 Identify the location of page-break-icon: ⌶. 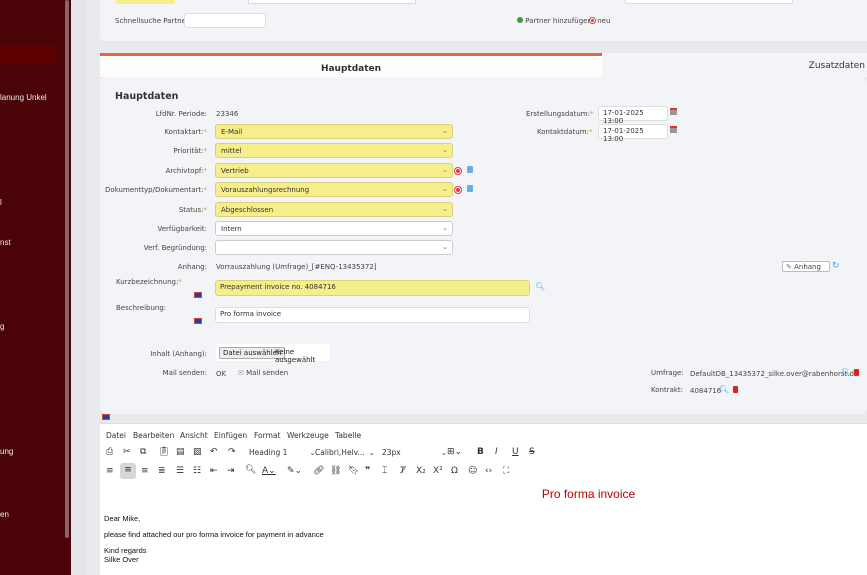
(384, 471).